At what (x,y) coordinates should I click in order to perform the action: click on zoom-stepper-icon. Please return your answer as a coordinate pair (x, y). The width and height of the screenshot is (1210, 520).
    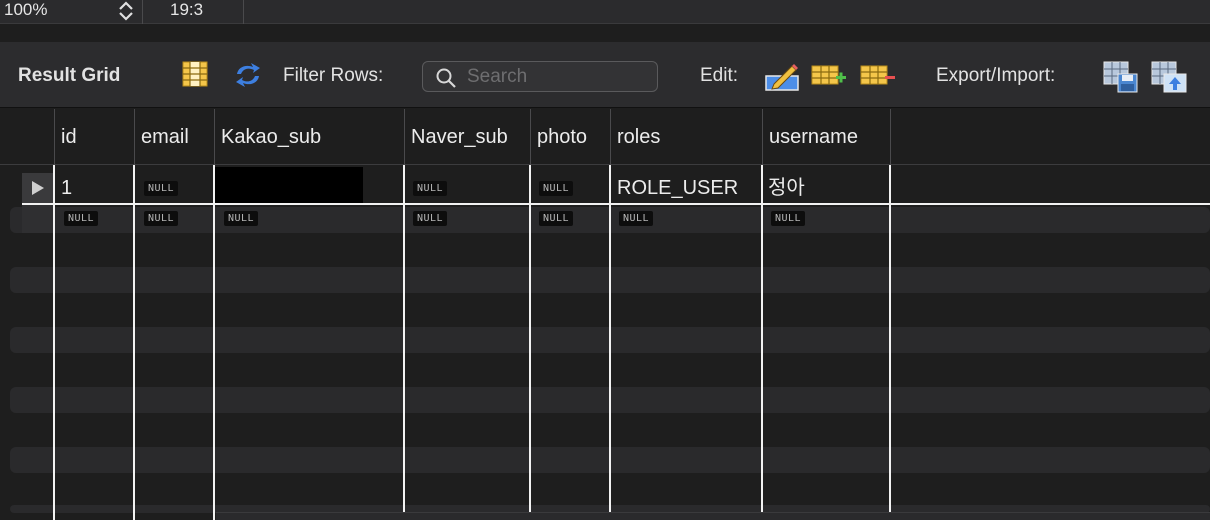
    Looking at the image, I should click on (126, 11).